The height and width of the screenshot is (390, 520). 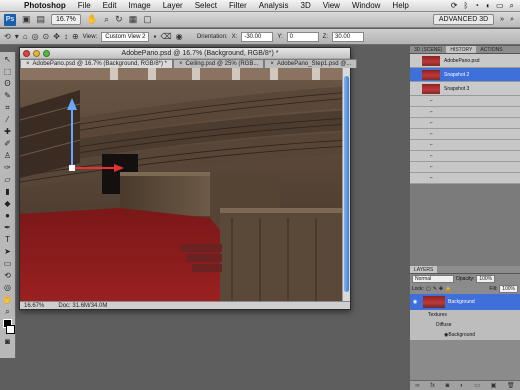 I want to click on wifi-icon: ◔, so click(x=476, y=5).